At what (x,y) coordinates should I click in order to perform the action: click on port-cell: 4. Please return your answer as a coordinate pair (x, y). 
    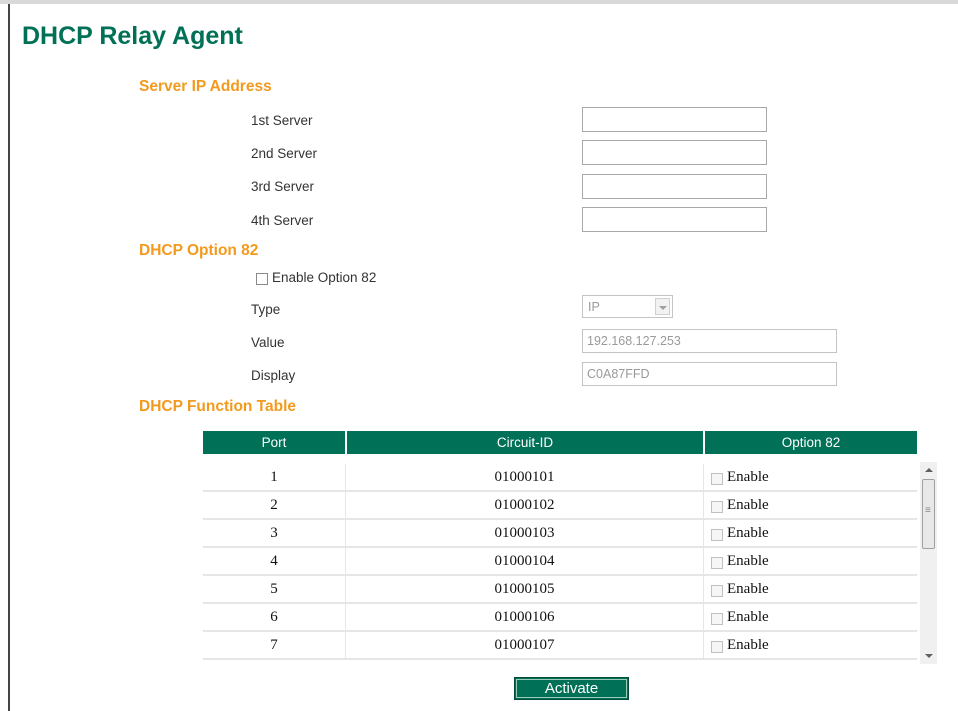
    Looking at the image, I should click on (274, 561).